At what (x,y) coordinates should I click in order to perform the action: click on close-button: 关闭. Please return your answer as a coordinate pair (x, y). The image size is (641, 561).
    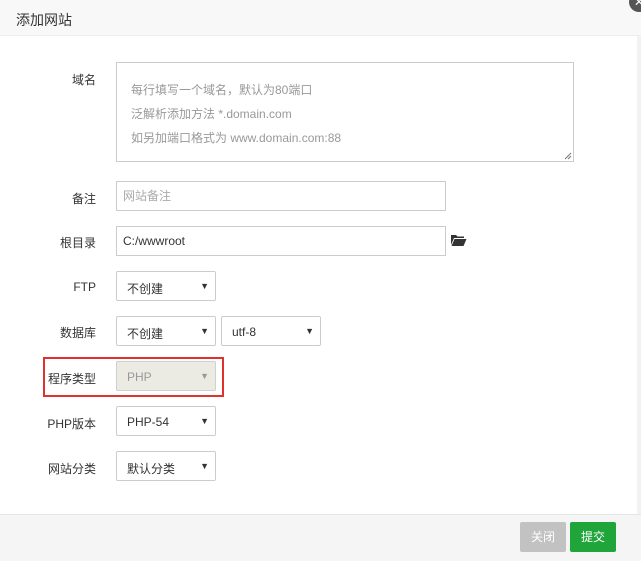
    Looking at the image, I should click on (543, 537).